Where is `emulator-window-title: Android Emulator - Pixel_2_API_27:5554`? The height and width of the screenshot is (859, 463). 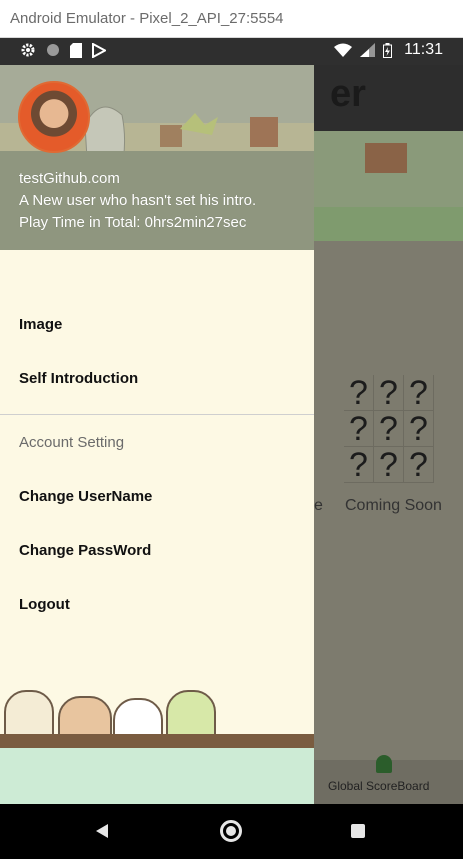 emulator-window-title: Android Emulator - Pixel_2_API_27:5554 is located at coordinates (231, 19).